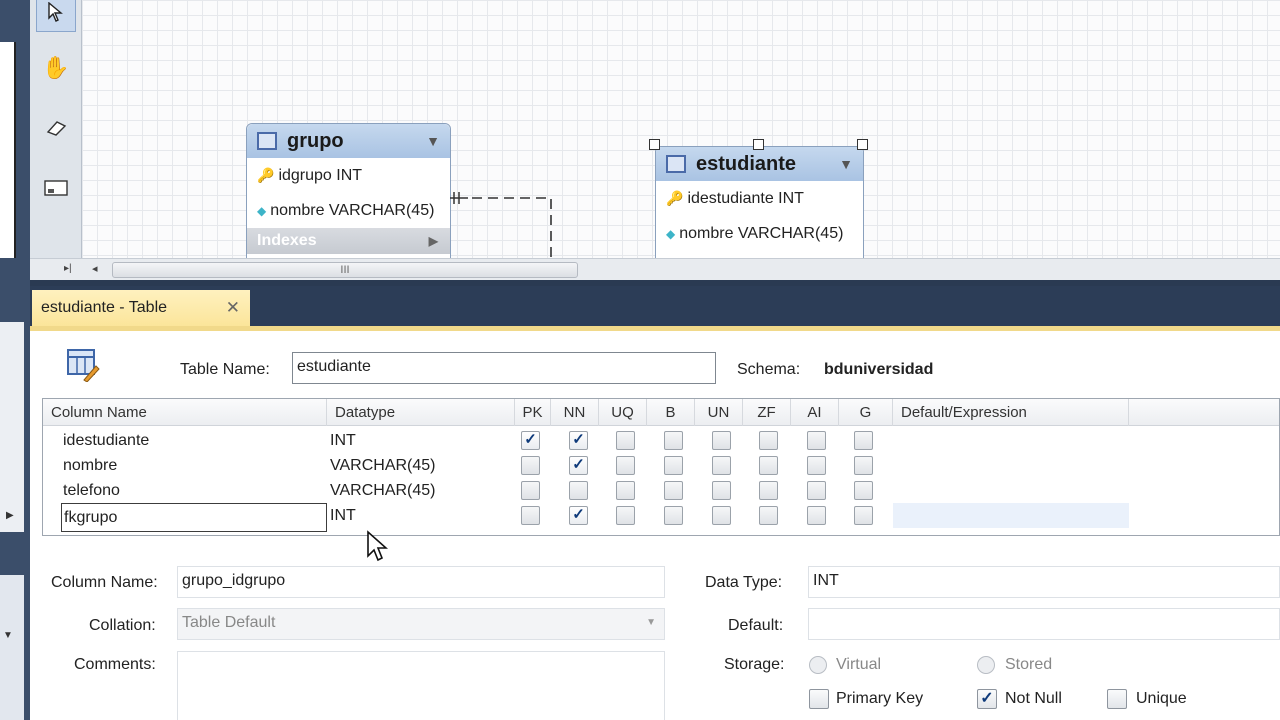 This screenshot has width=1280, height=720. I want to click on header-uq: UQ, so click(623, 412).